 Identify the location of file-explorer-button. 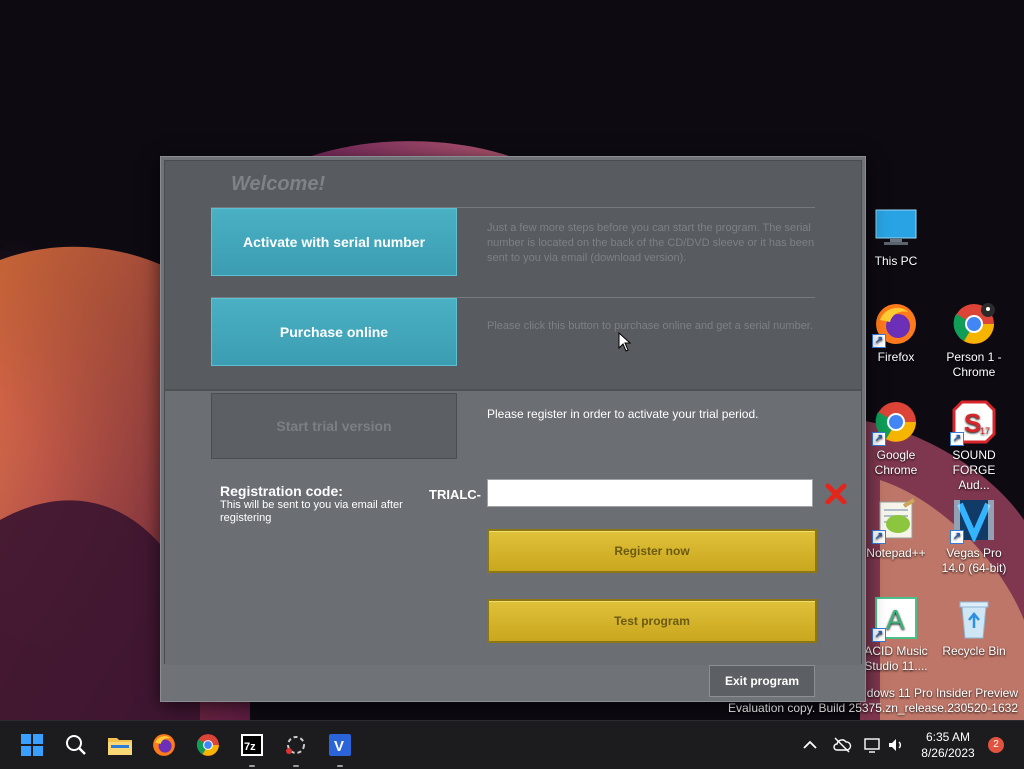
(120, 745).